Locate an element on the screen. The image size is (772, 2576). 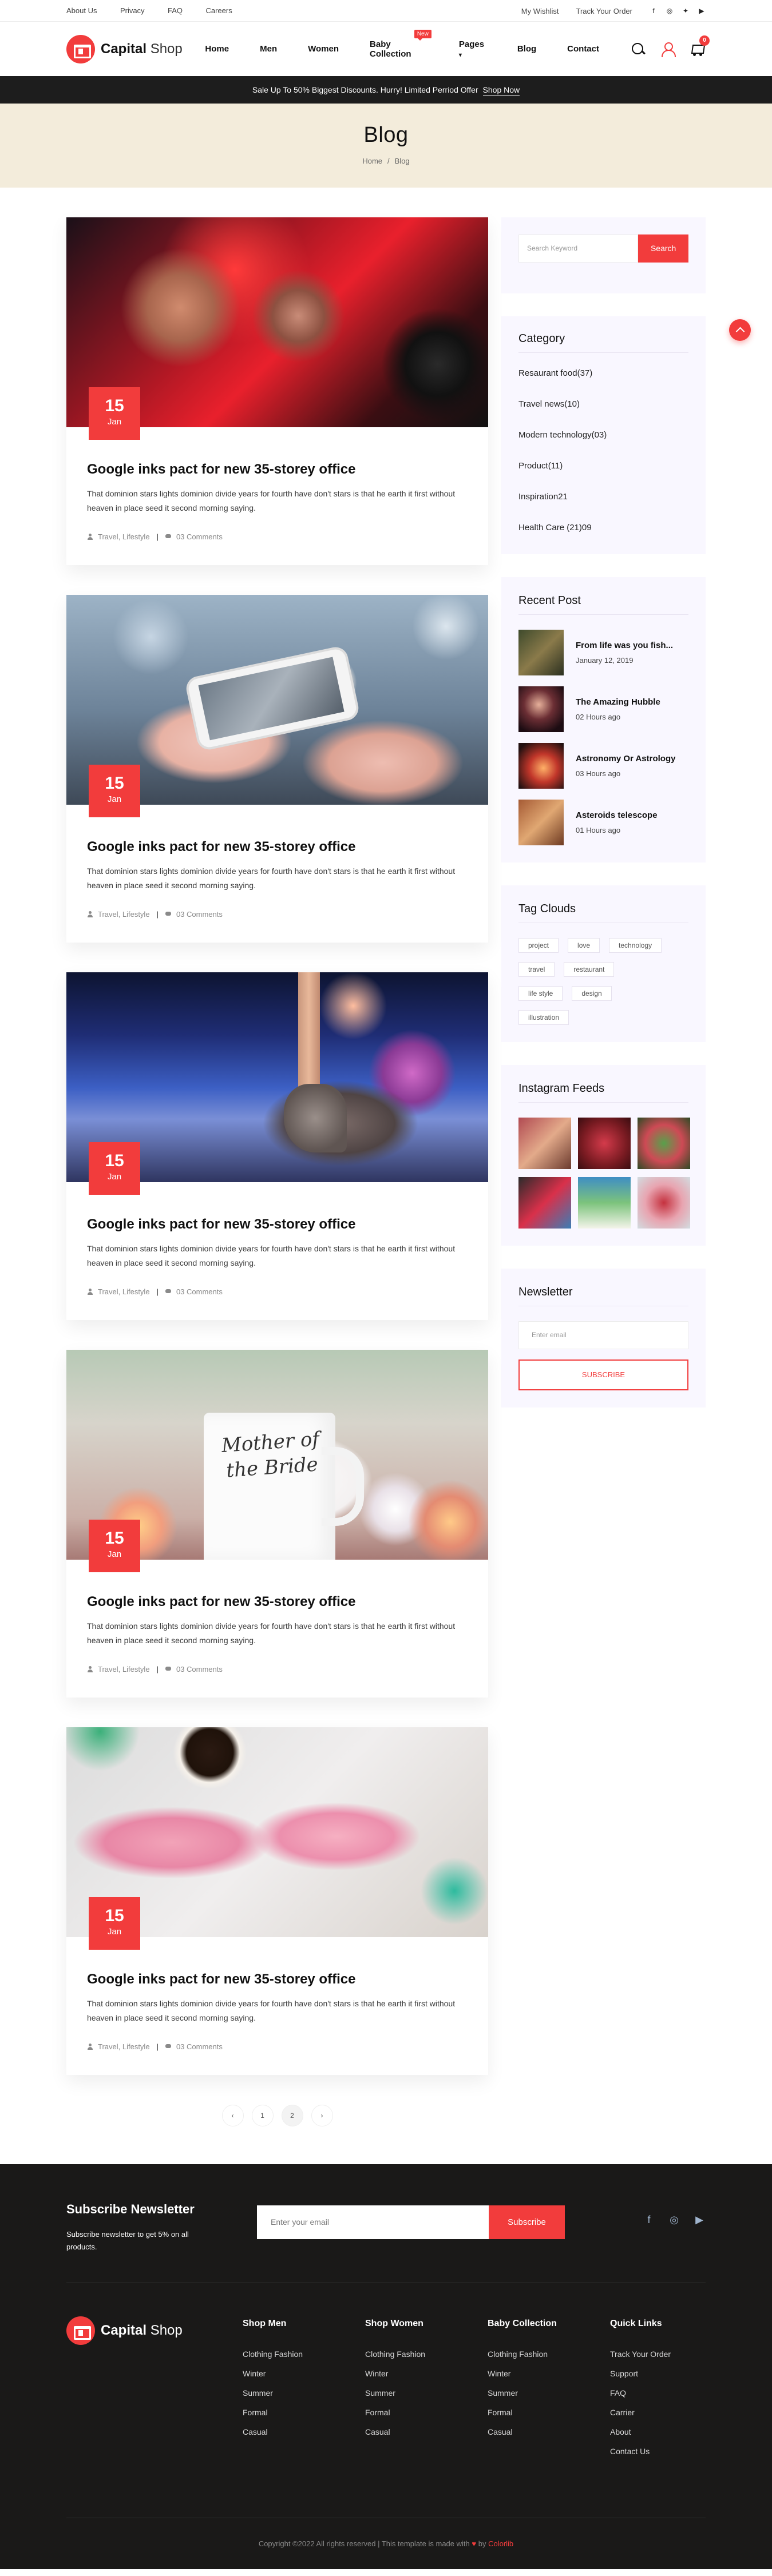
colorlib-link: Colorlib is located at coordinates (500, 2544).